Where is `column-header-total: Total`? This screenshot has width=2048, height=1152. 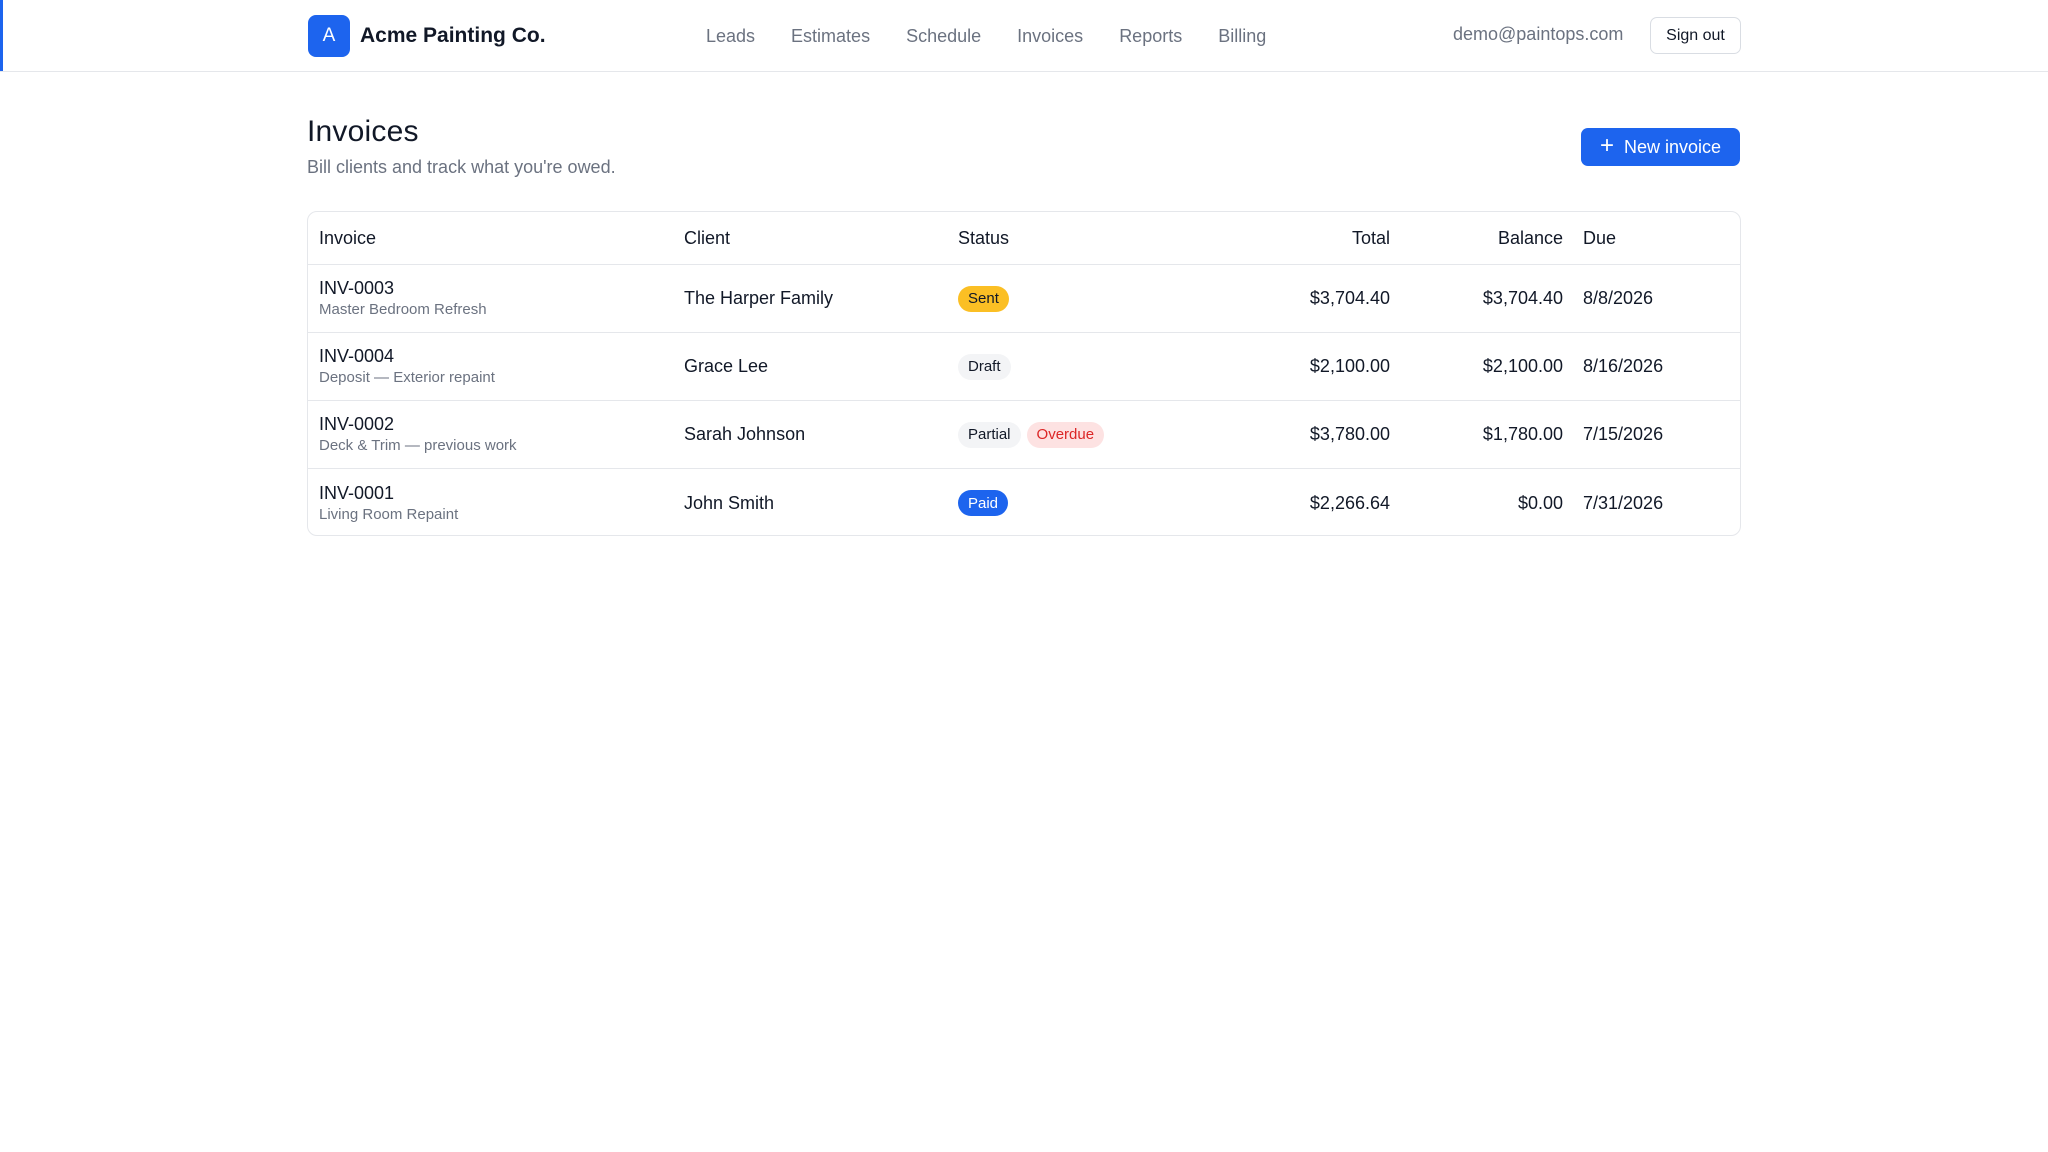 column-header-total: Total is located at coordinates (1371, 238).